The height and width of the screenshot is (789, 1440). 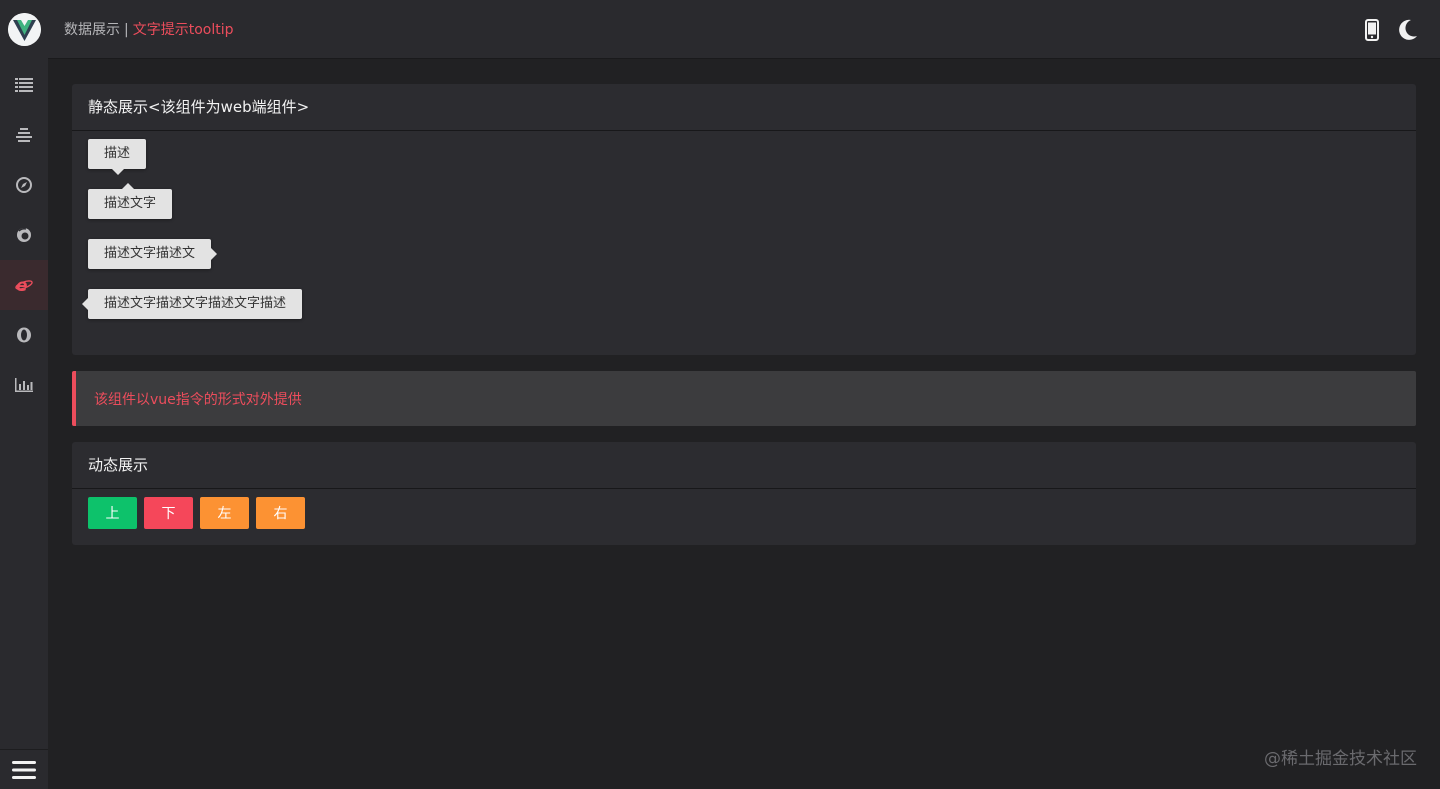 I want to click on opera-icon, so click(x=24, y=335).